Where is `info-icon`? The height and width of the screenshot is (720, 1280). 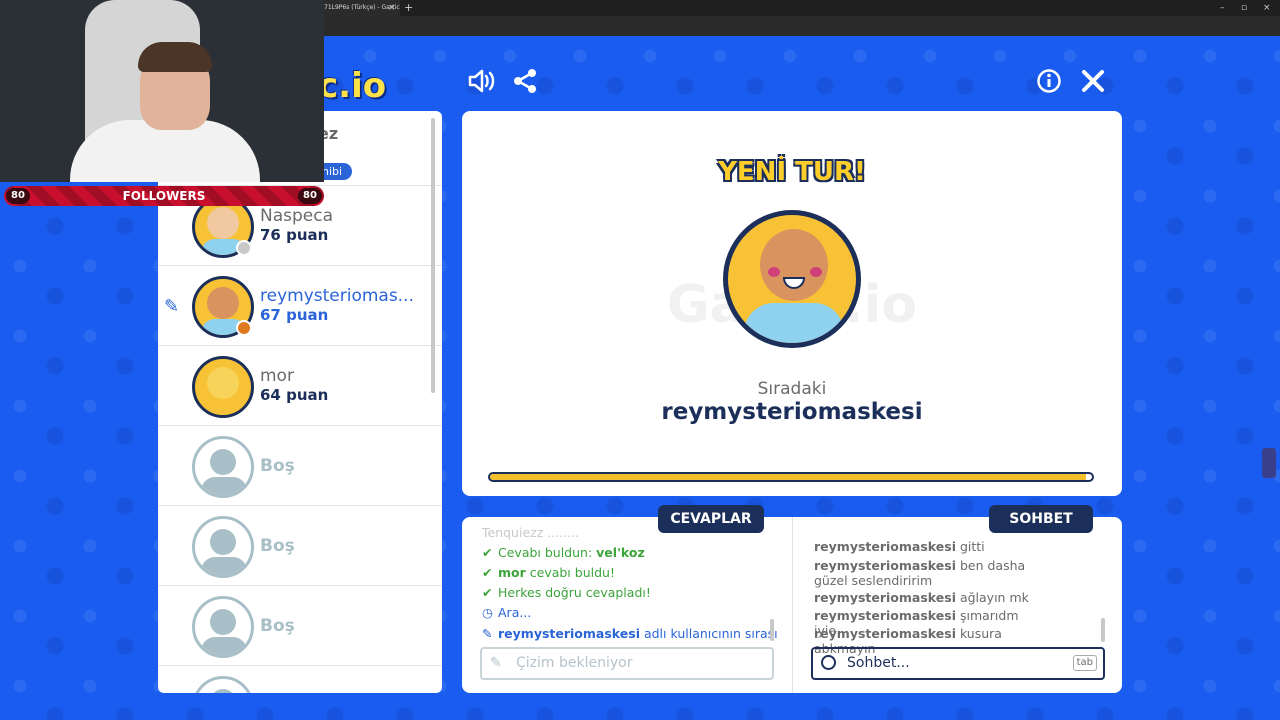
info-icon is located at coordinates (1049, 81).